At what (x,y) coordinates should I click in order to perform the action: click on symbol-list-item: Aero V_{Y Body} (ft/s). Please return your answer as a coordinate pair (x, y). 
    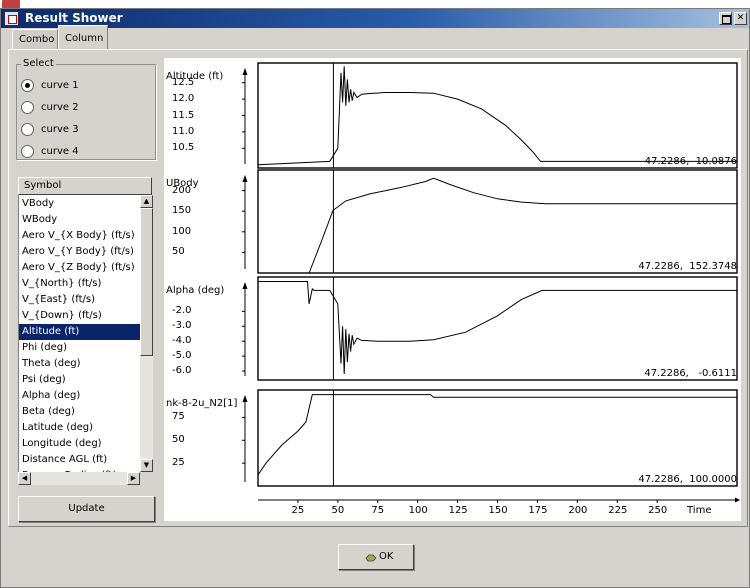
    Looking at the image, I should click on (79, 252).